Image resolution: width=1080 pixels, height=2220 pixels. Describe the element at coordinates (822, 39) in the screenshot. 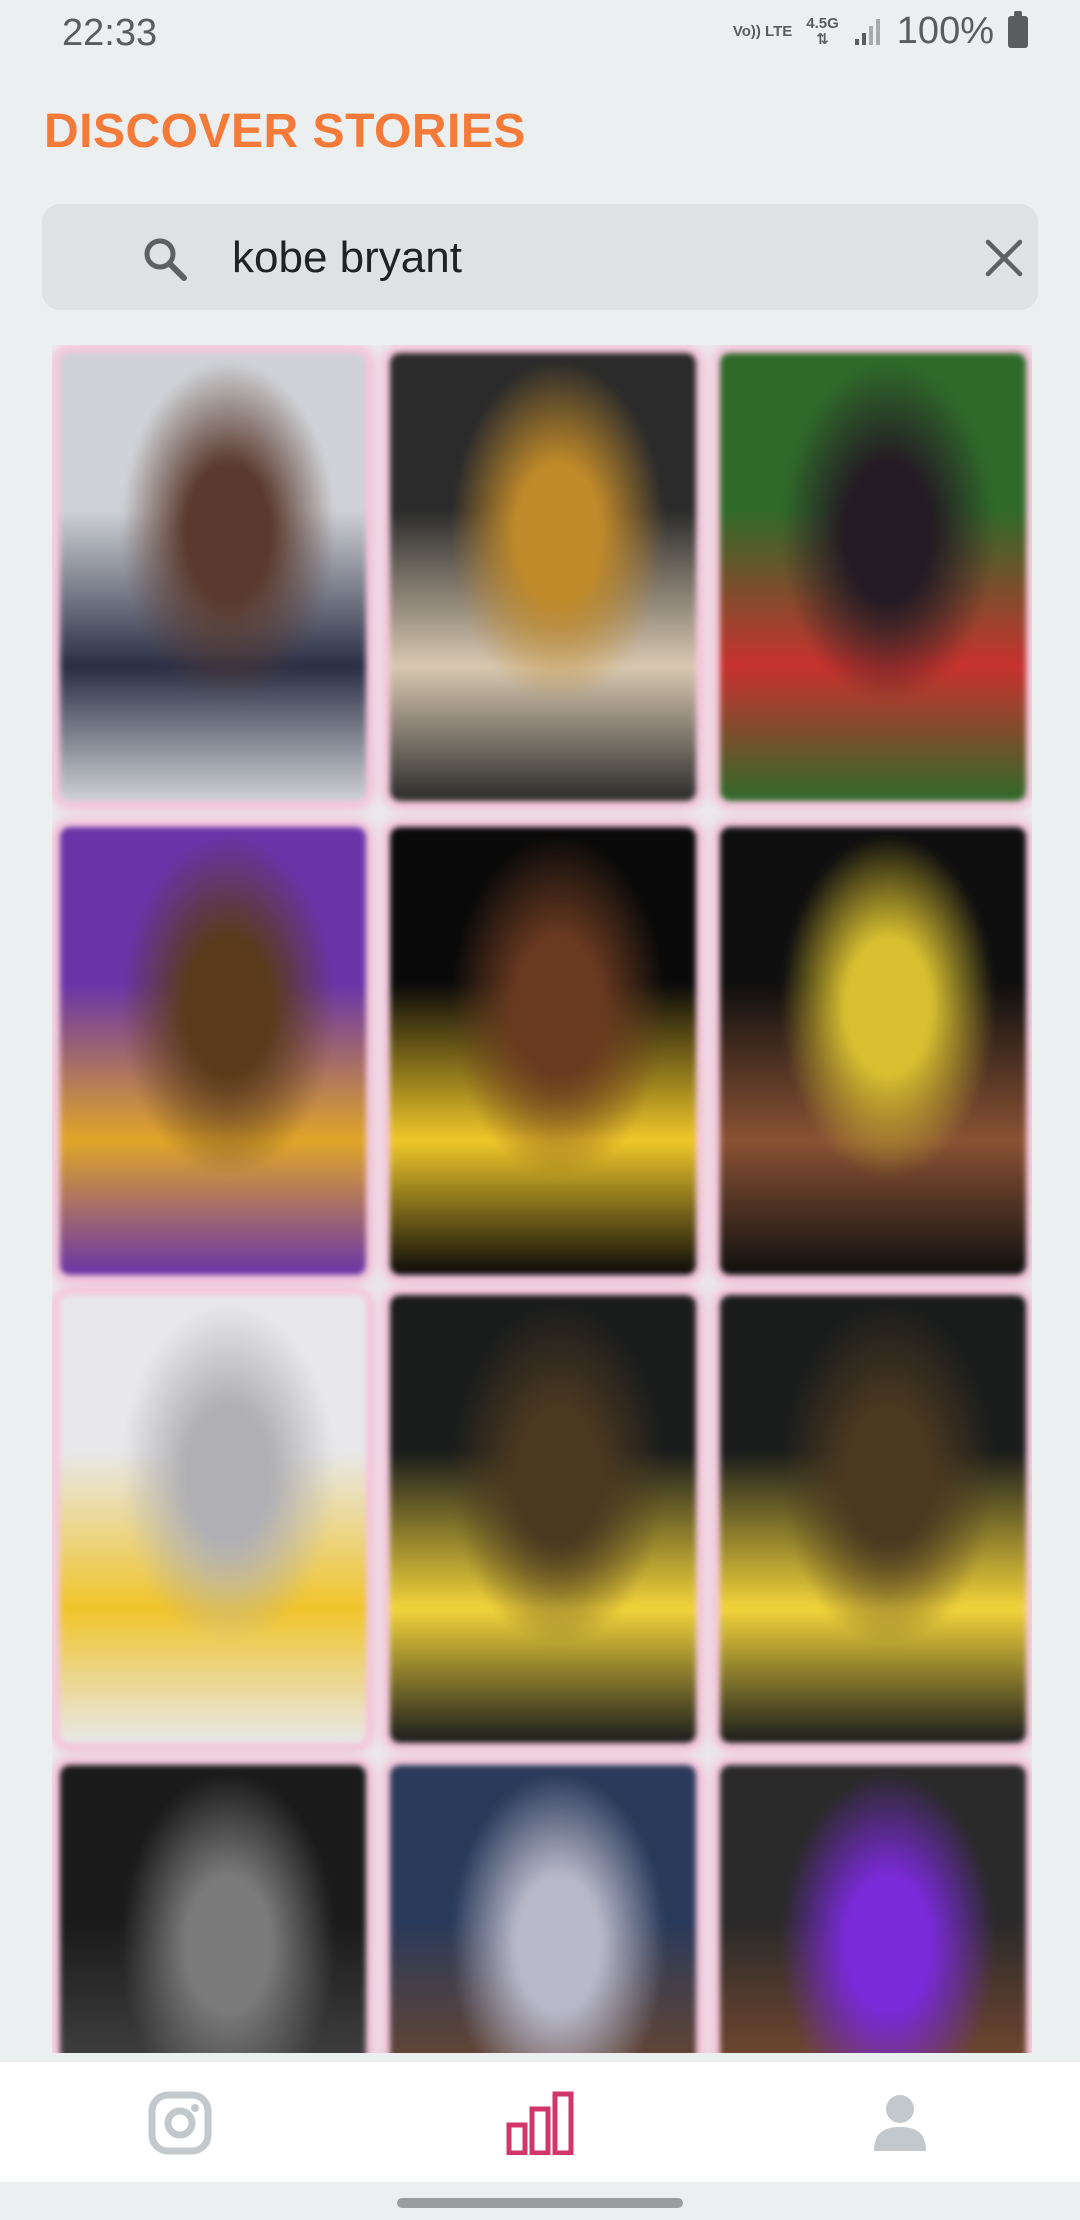

I see `network-arrows: ⇅` at that location.